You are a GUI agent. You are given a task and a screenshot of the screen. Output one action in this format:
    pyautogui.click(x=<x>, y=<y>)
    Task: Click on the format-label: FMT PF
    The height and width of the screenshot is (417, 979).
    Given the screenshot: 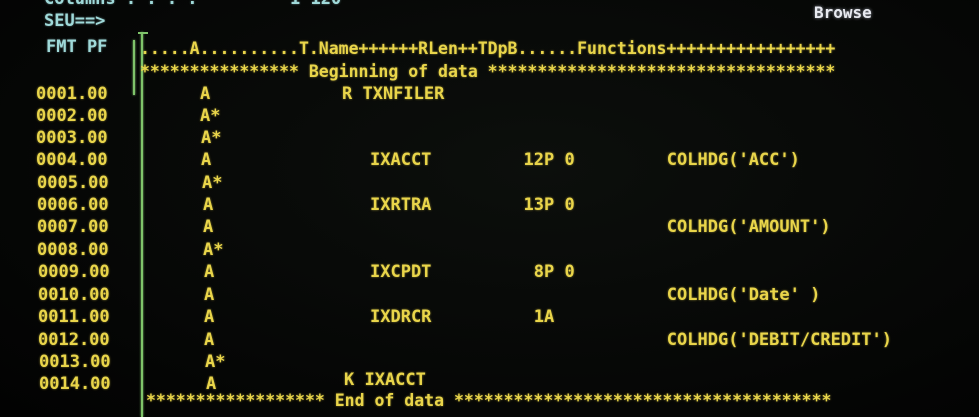 What is the action you would take?
    pyautogui.click(x=77, y=47)
    